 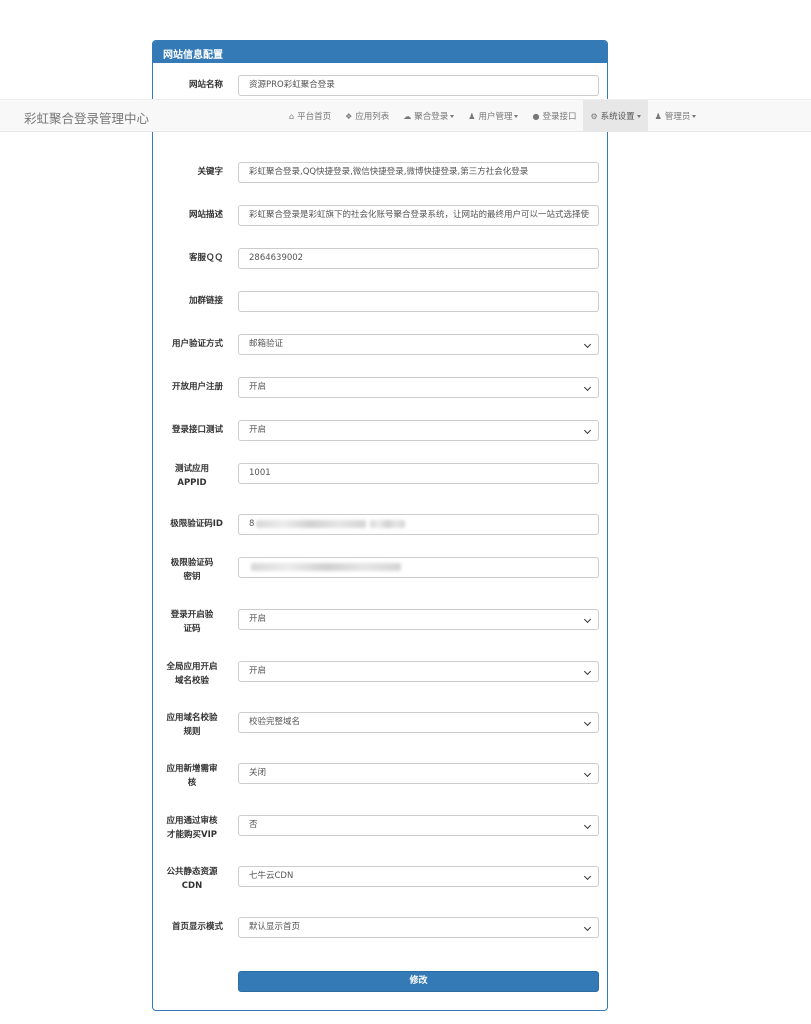 I want to click on submit-button: 修改, so click(x=418, y=981).